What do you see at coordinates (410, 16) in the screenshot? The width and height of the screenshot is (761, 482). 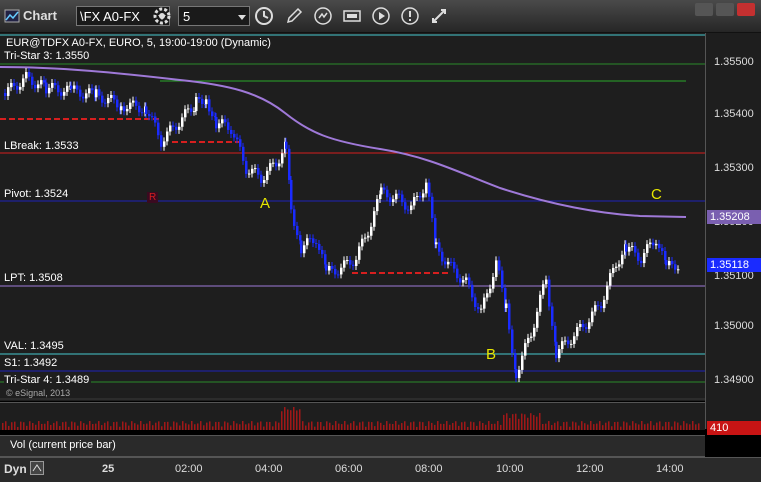 I see `alert-icon` at bounding box center [410, 16].